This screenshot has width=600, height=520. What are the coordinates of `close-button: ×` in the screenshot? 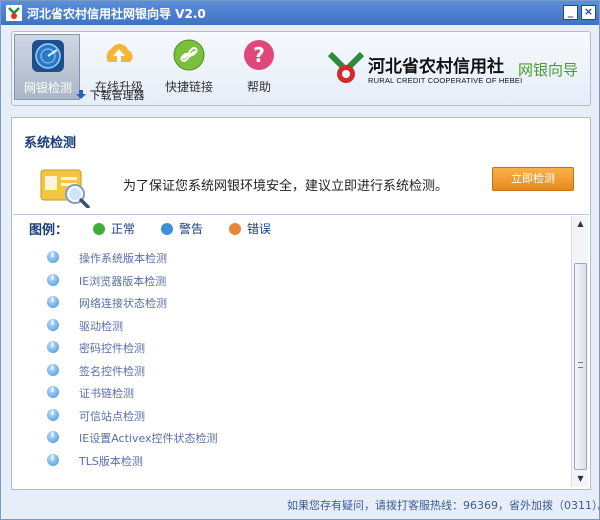 It's located at (588, 12).